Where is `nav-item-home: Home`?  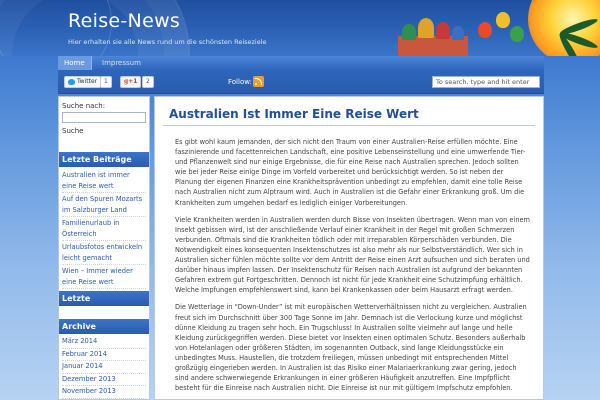 nav-item-home: Home is located at coordinates (75, 63).